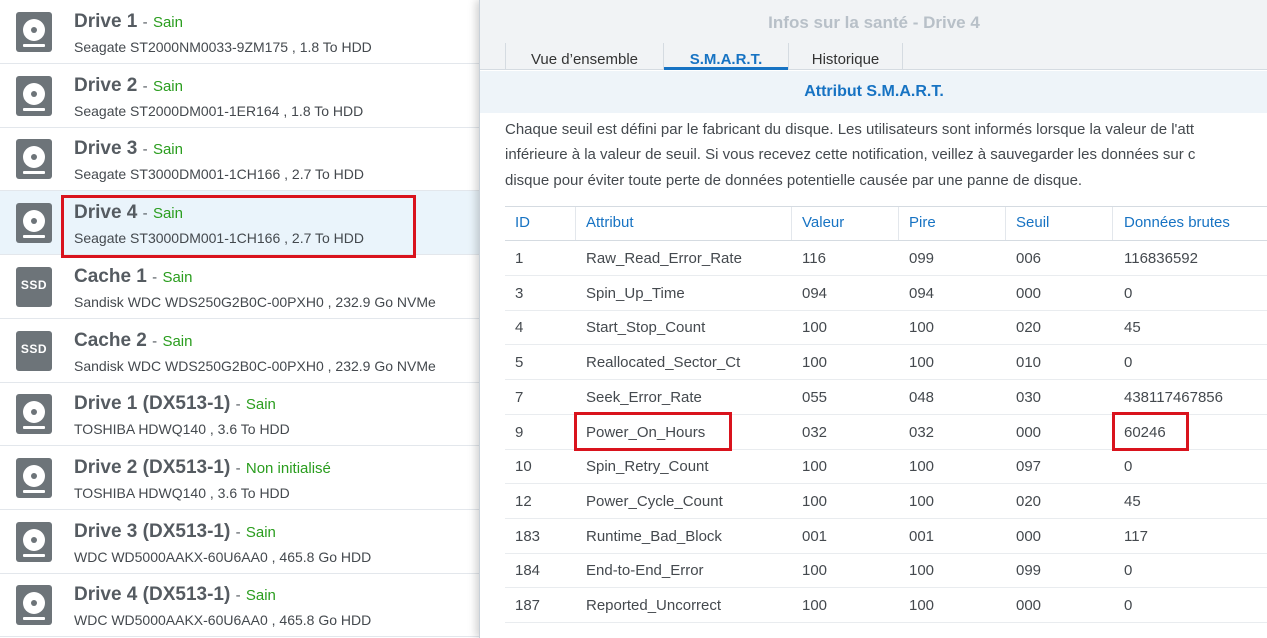 This screenshot has height=638, width=1267. I want to click on tab-history: Historique, so click(845, 56).